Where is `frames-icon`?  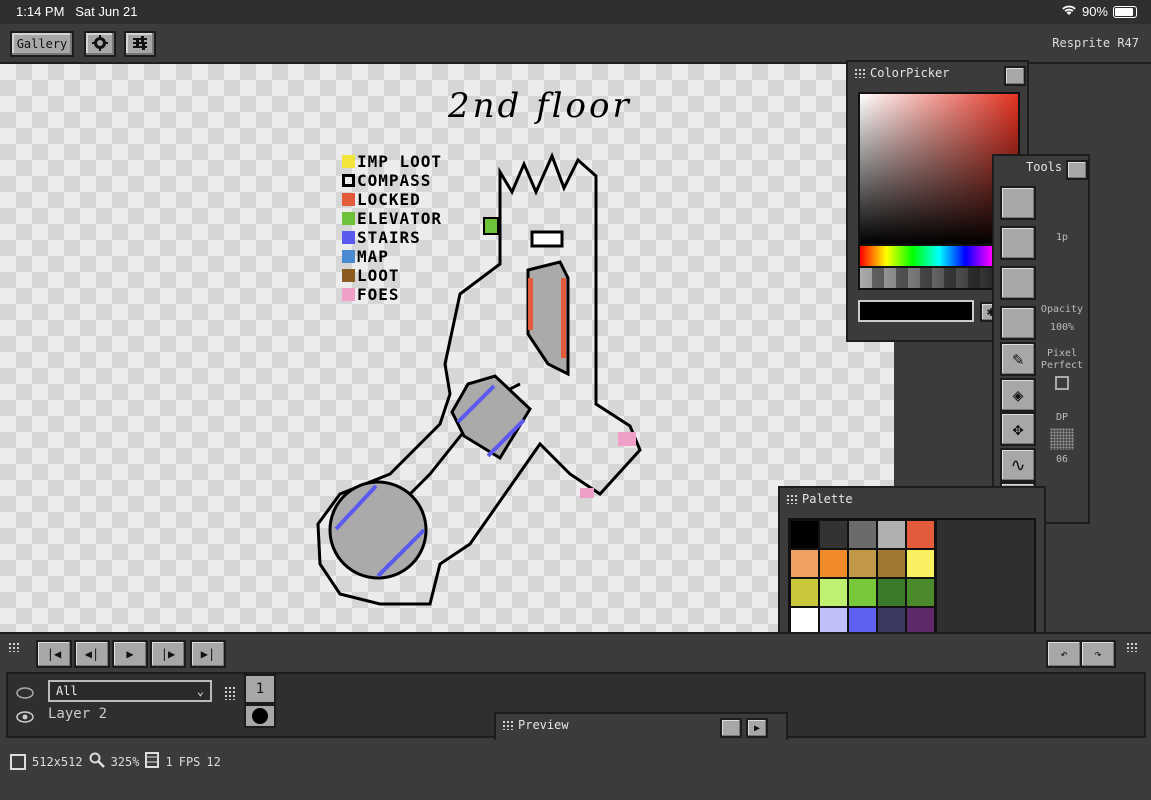
frames-icon is located at coordinates (152, 761).